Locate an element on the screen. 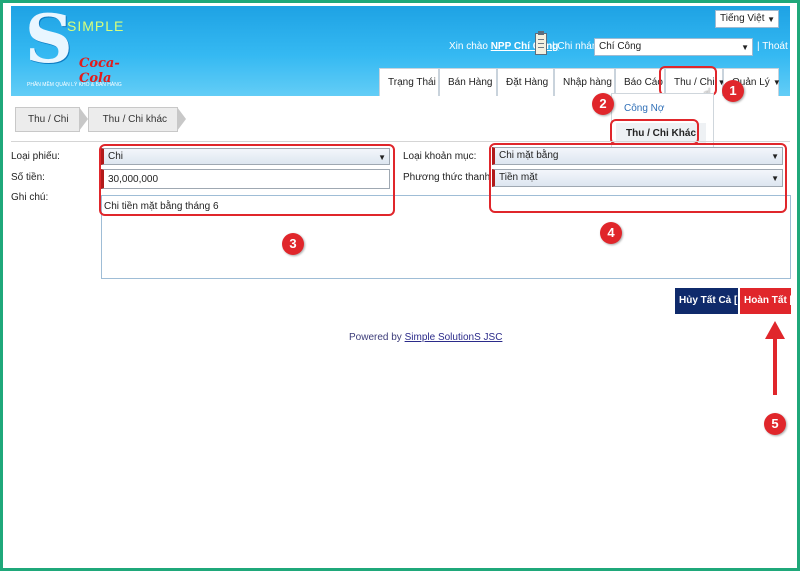 The width and height of the screenshot is (800, 571). clipboard-icon is located at coordinates (541, 43).